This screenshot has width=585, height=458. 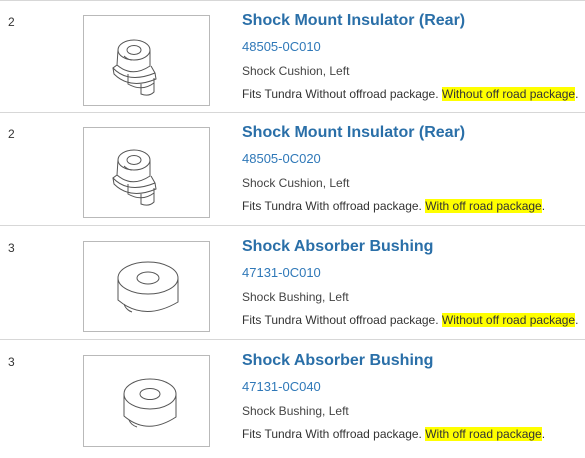 I want to click on part-number-link: 47131-0C010, so click(x=281, y=272).